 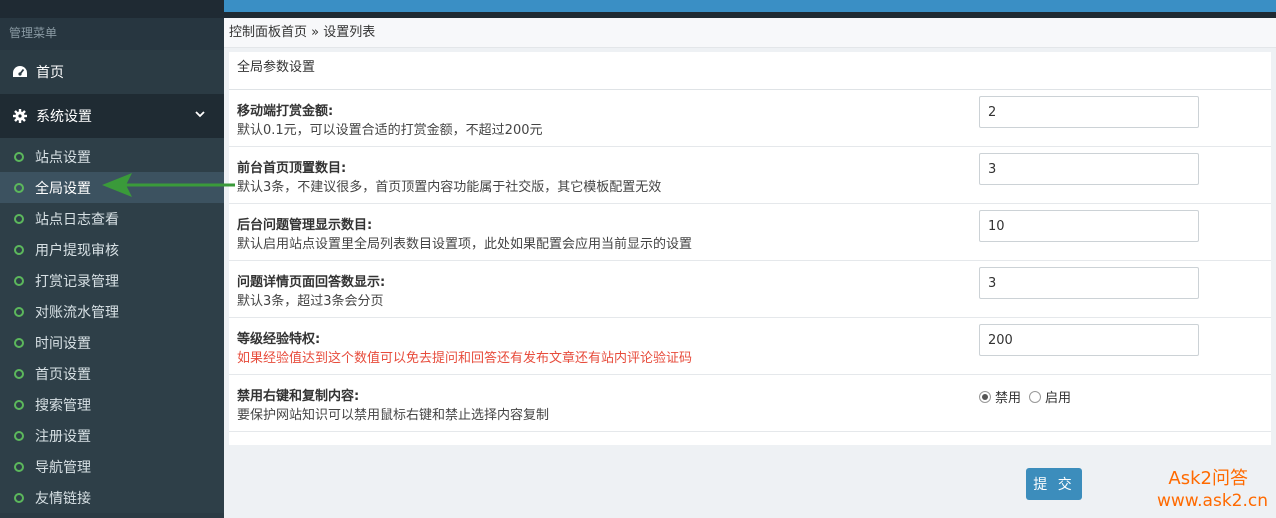 What do you see at coordinates (112, 34) in the screenshot?
I see `menu-title: 管理菜单` at bounding box center [112, 34].